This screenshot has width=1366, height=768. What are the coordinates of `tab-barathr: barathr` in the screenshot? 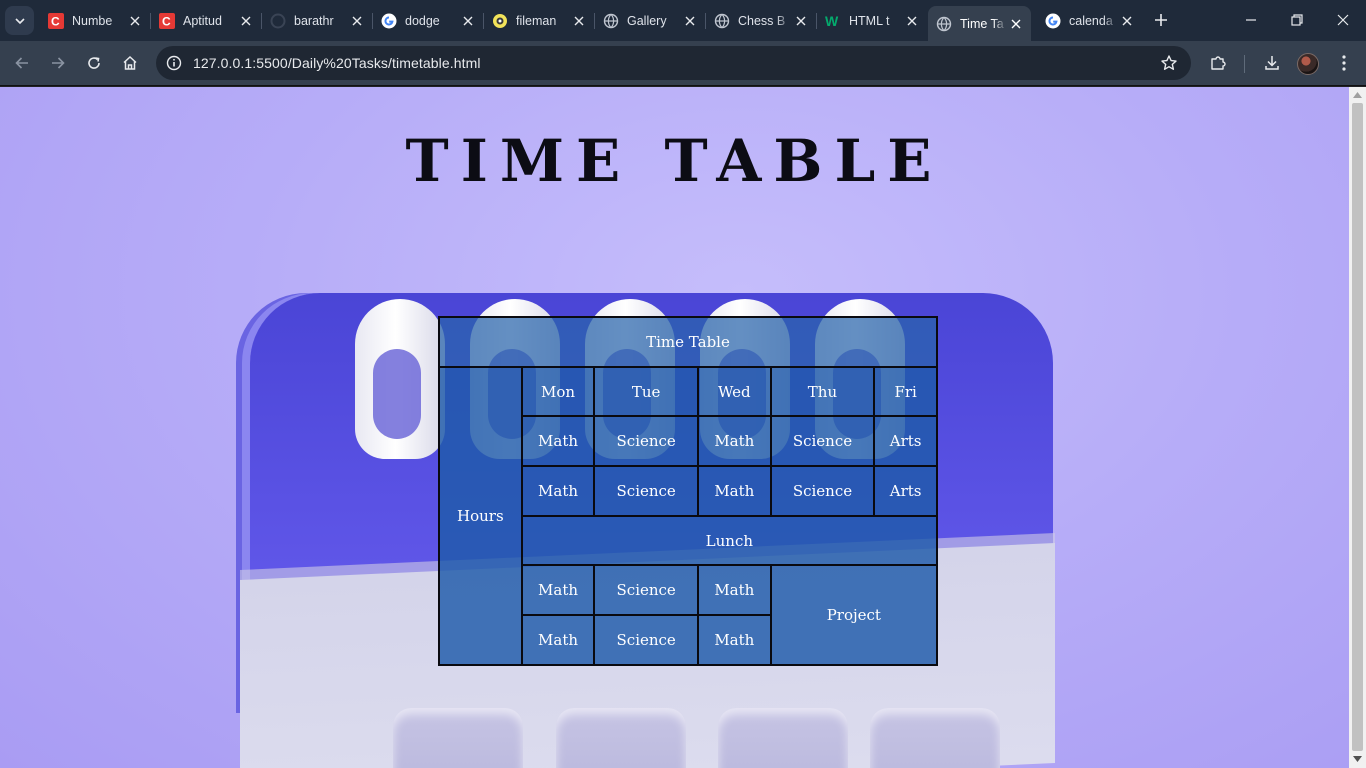 It's located at (317, 20).